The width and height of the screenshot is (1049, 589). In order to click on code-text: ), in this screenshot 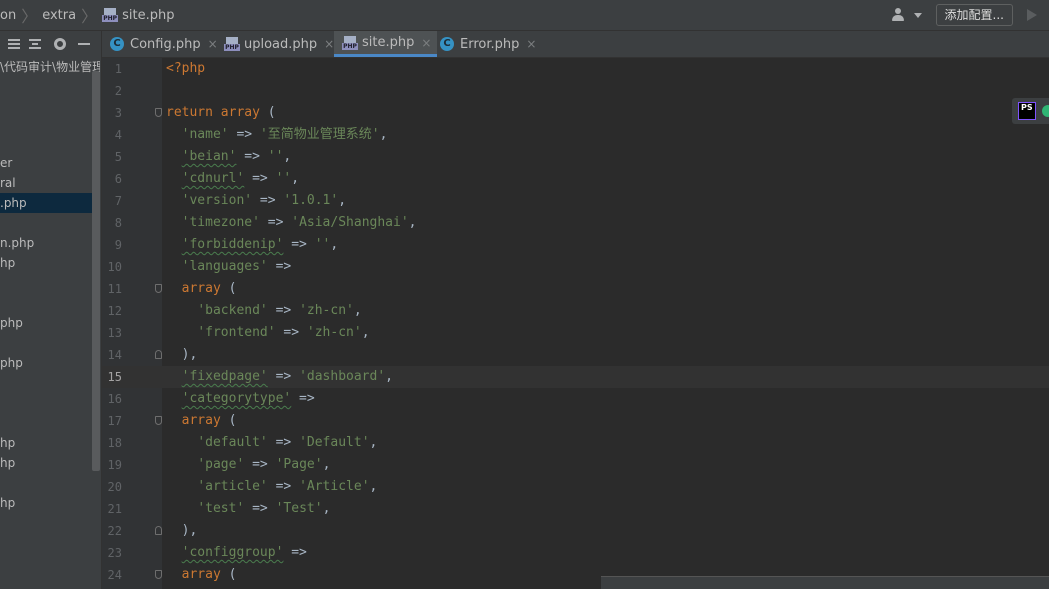, I will do `click(182, 355)`.